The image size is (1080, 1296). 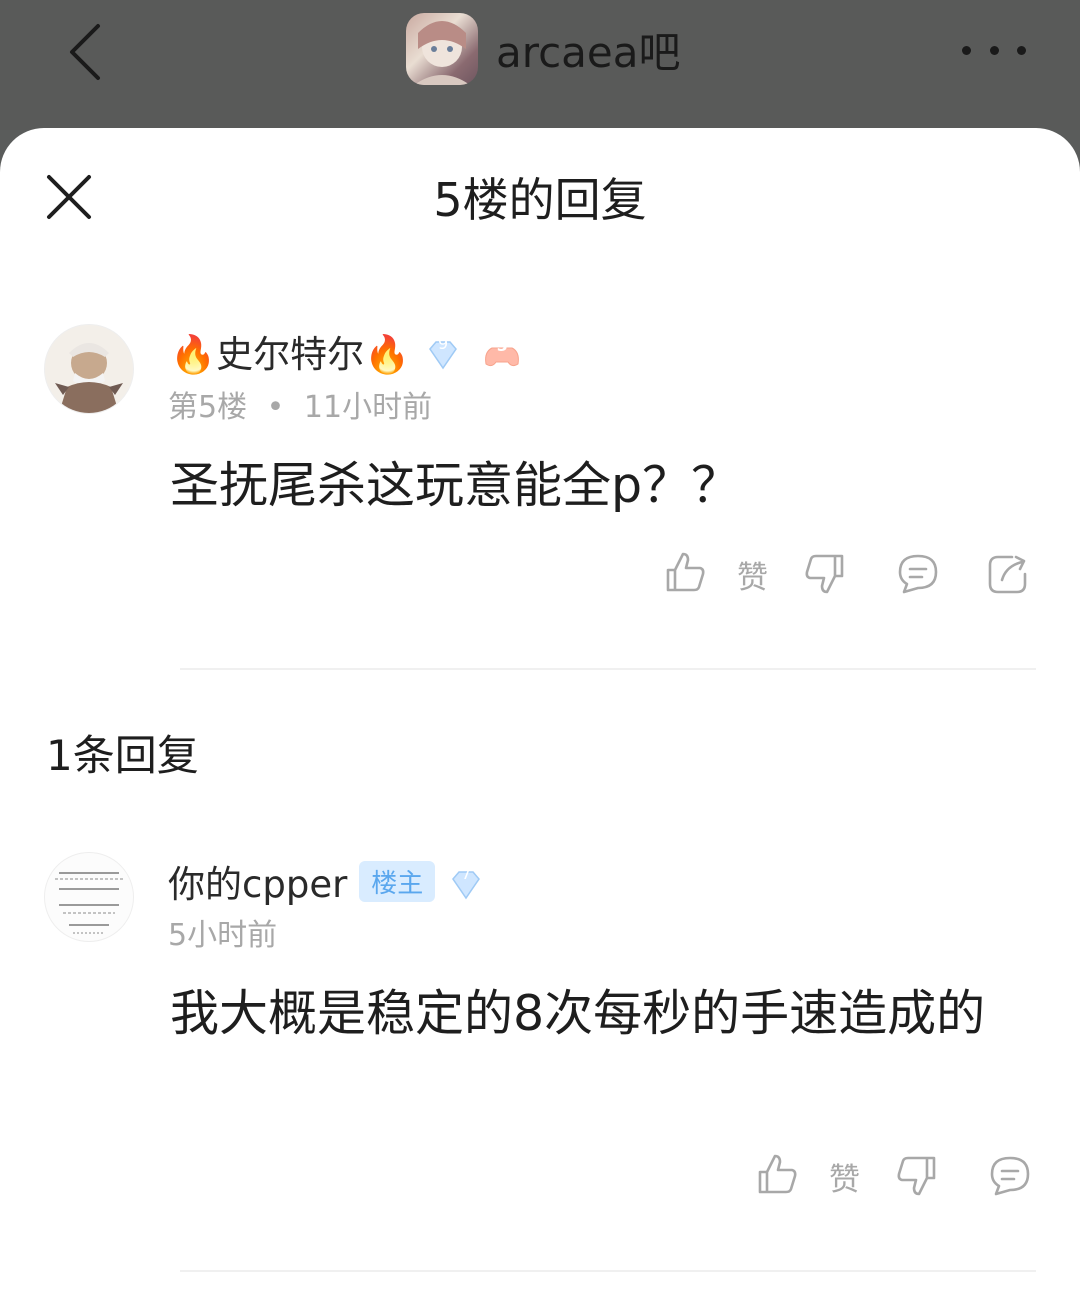 I want to click on reply-comment-button, so click(x=1010, y=1176).